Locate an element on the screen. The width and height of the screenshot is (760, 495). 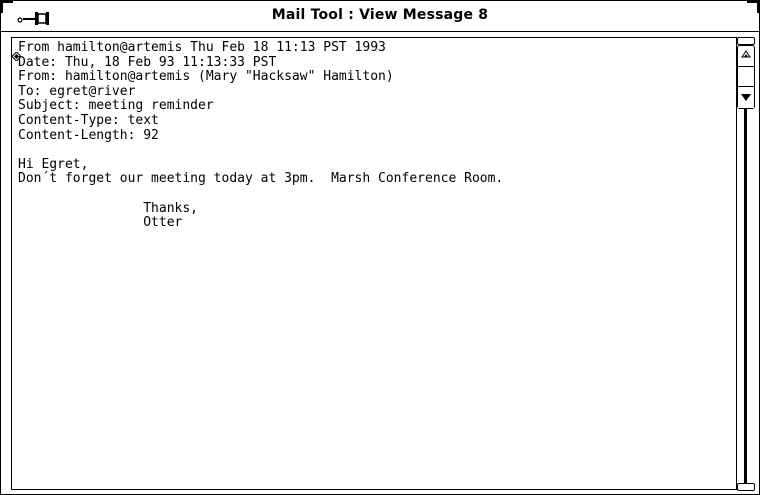
header-line-content-length: Content-Length: 92 is located at coordinates (88, 135).